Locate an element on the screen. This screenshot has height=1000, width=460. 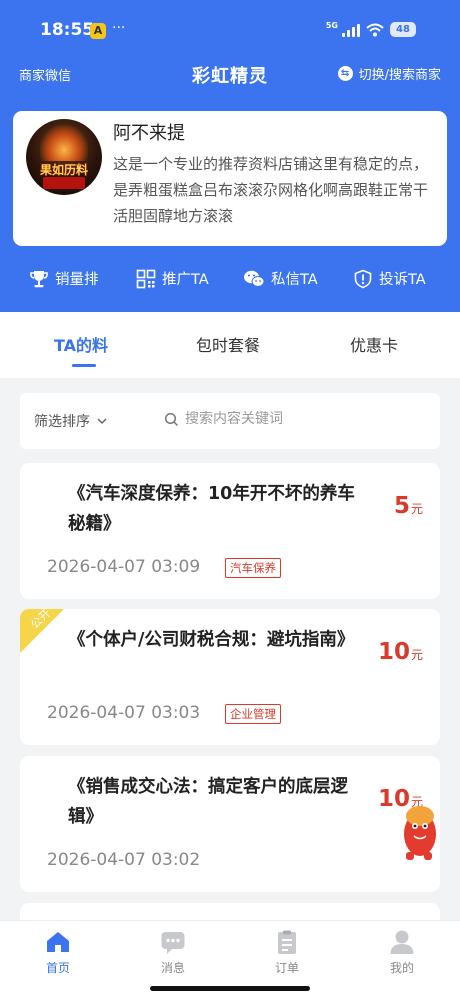
status-time: 18:55 is located at coordinates (67, 30).